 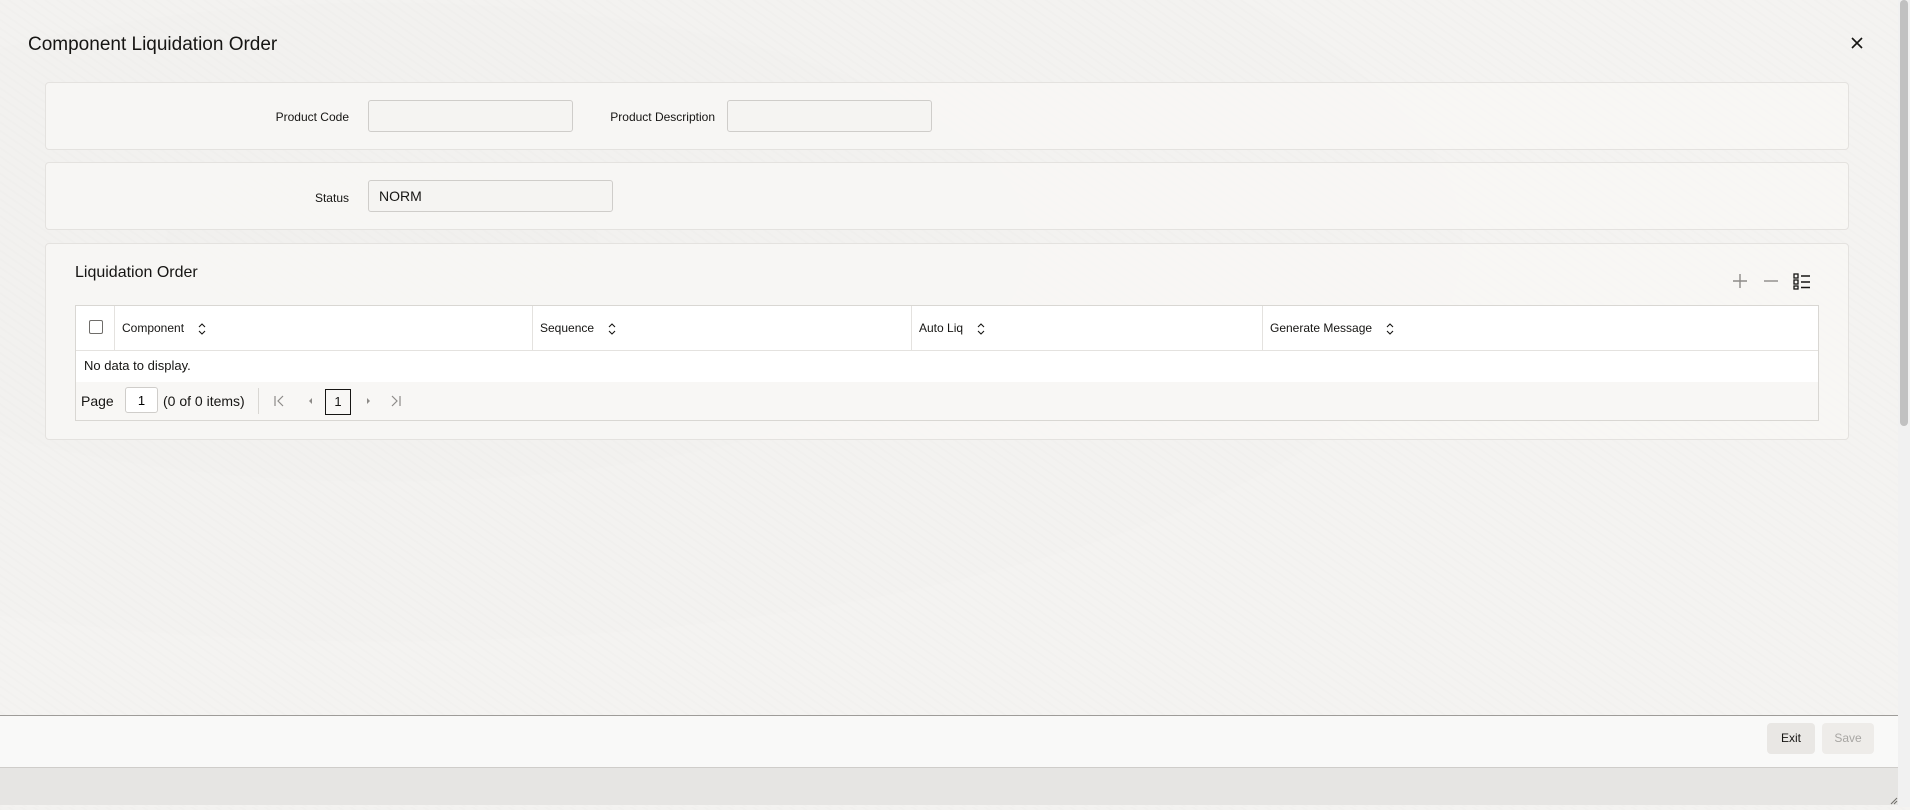 What do you see at coordinates (204, 401) in the screenshot?
I see `item-count: (0 of 0 items)` at bounding box center [204, 401].